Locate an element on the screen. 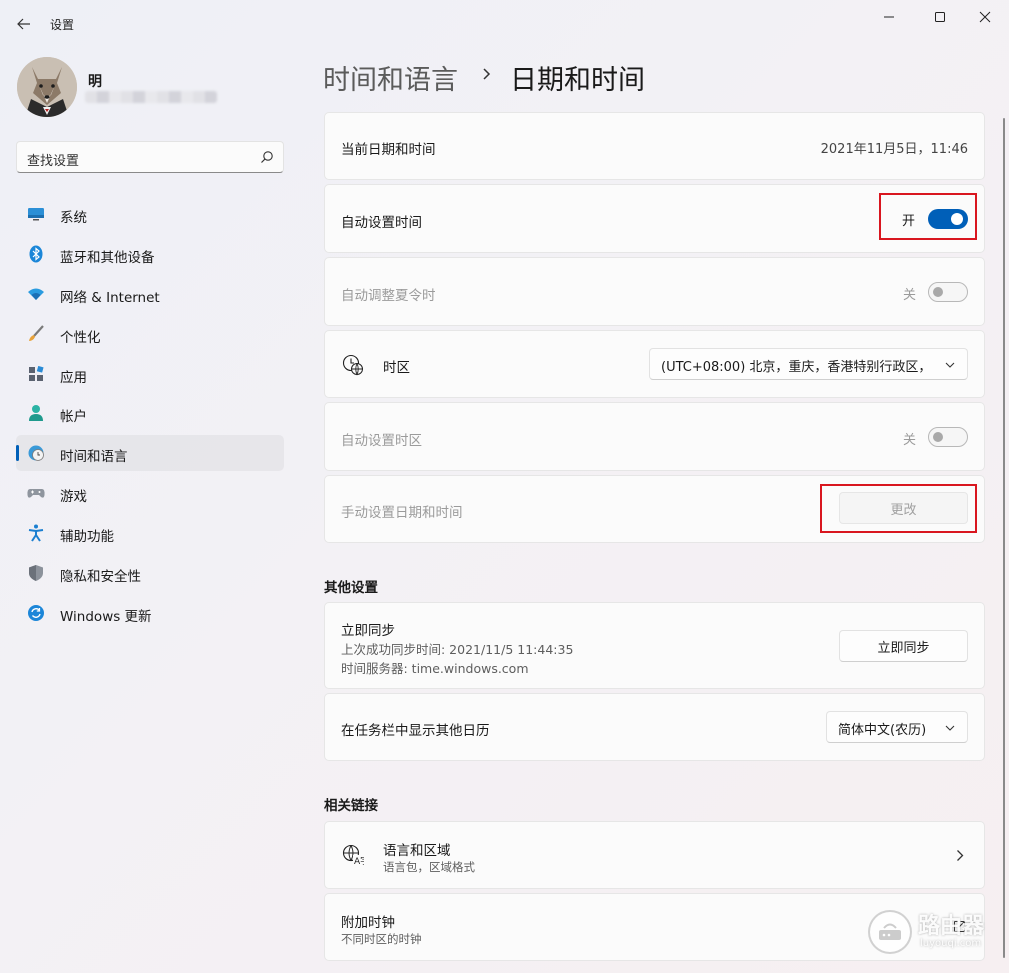 Image resolution: width=1009 pixels, height=973 pixels. avatar is located at coordinates (47, 87).